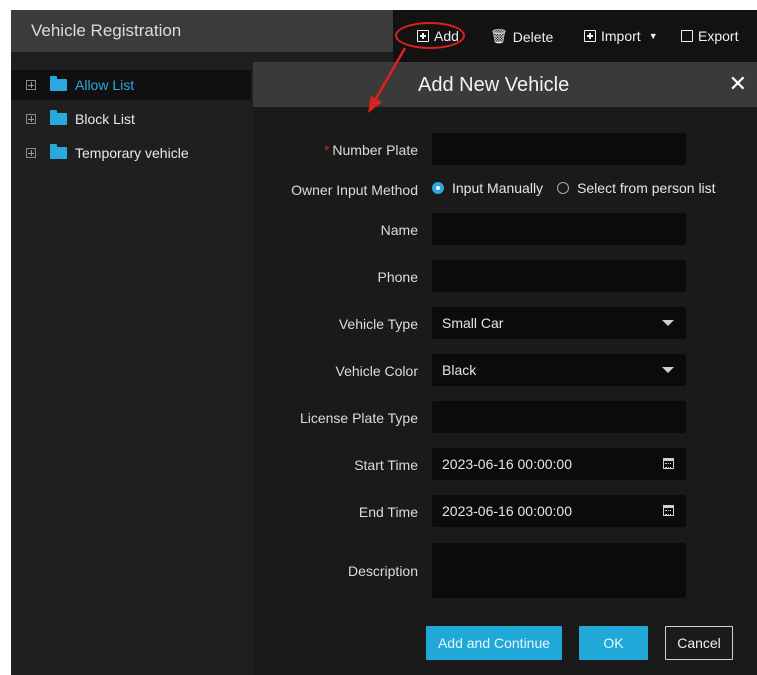  Describe the element at coordinates (507, 511) in the screenshot. I see `end-time-value: 2023-06-16 00:00:00` at that location.